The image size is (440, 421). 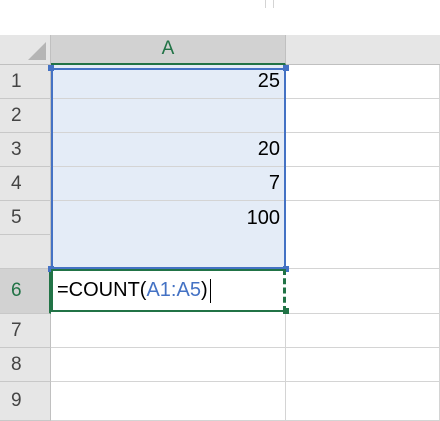 I want to click on select-all-button, so click(x=25, y=50).